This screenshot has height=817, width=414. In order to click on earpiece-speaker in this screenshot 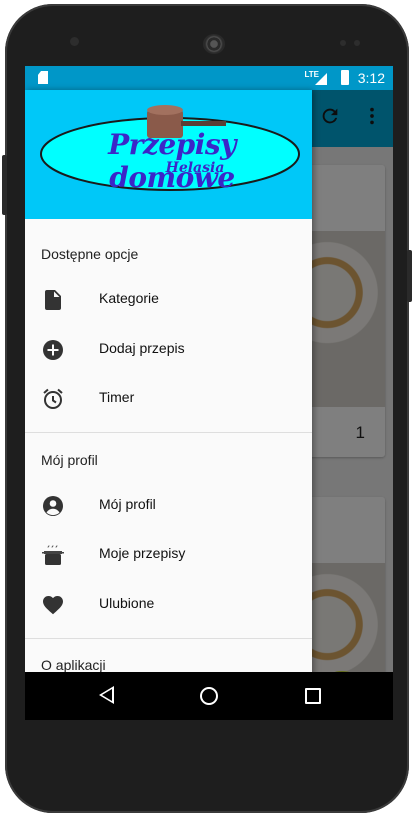, I will do `click(214, 44)`.